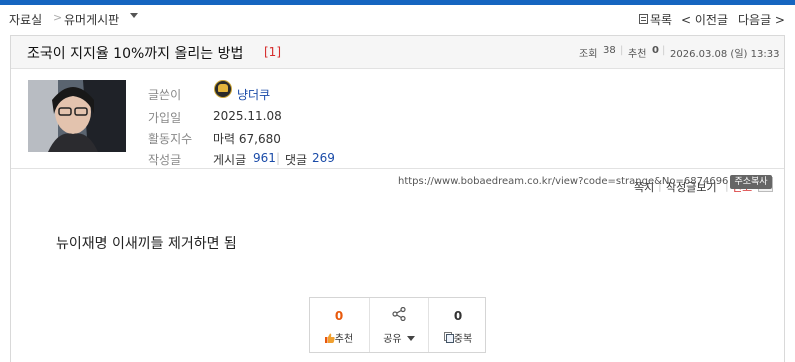 This screenshot has height=362, width=795. I want to click on breadcrumb-section: 자료실, so click(25, 19).